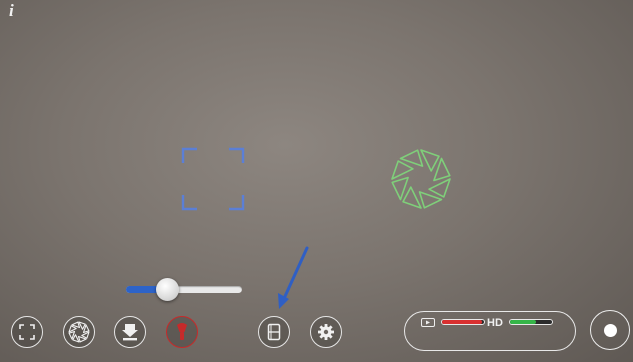 Image resolution: width=633 pixels, height=362 pixels. I want to click on camera-icon, so click(428, 322).